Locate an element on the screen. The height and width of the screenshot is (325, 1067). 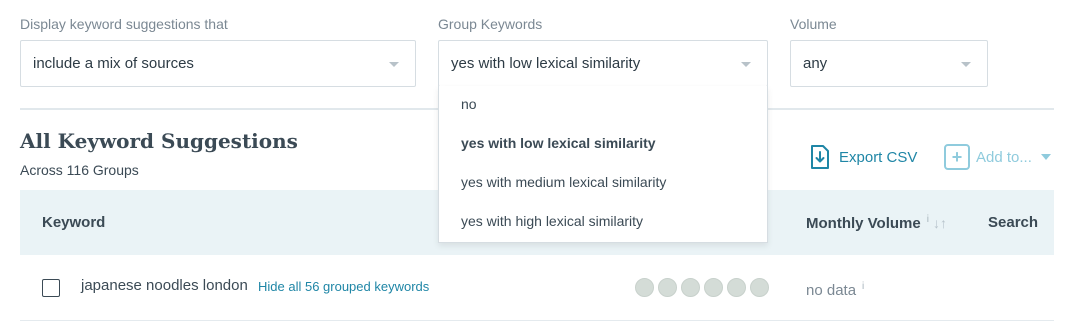
volume-value-text: no data is located at coordinates (831, 290).